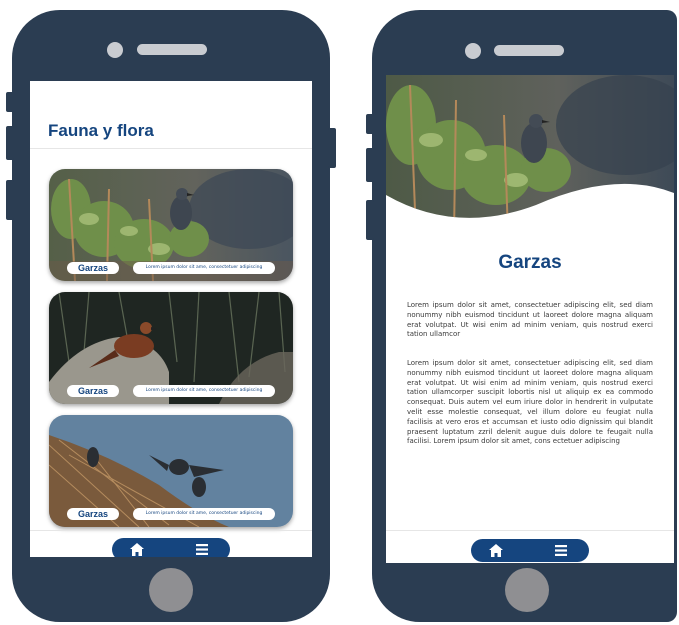 This screenshot has width=679, height=625. Describe the element at coordinates (171, 148) in the screenshot. I see `title-divider` at that location.